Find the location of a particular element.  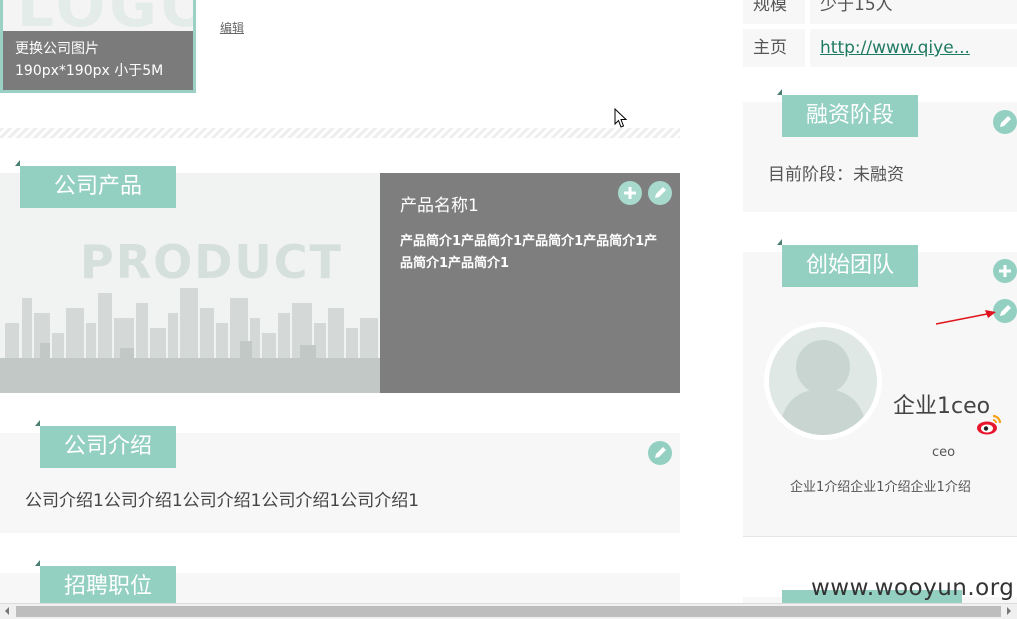

edit-funding-button is located at coordinates (1005, 122).